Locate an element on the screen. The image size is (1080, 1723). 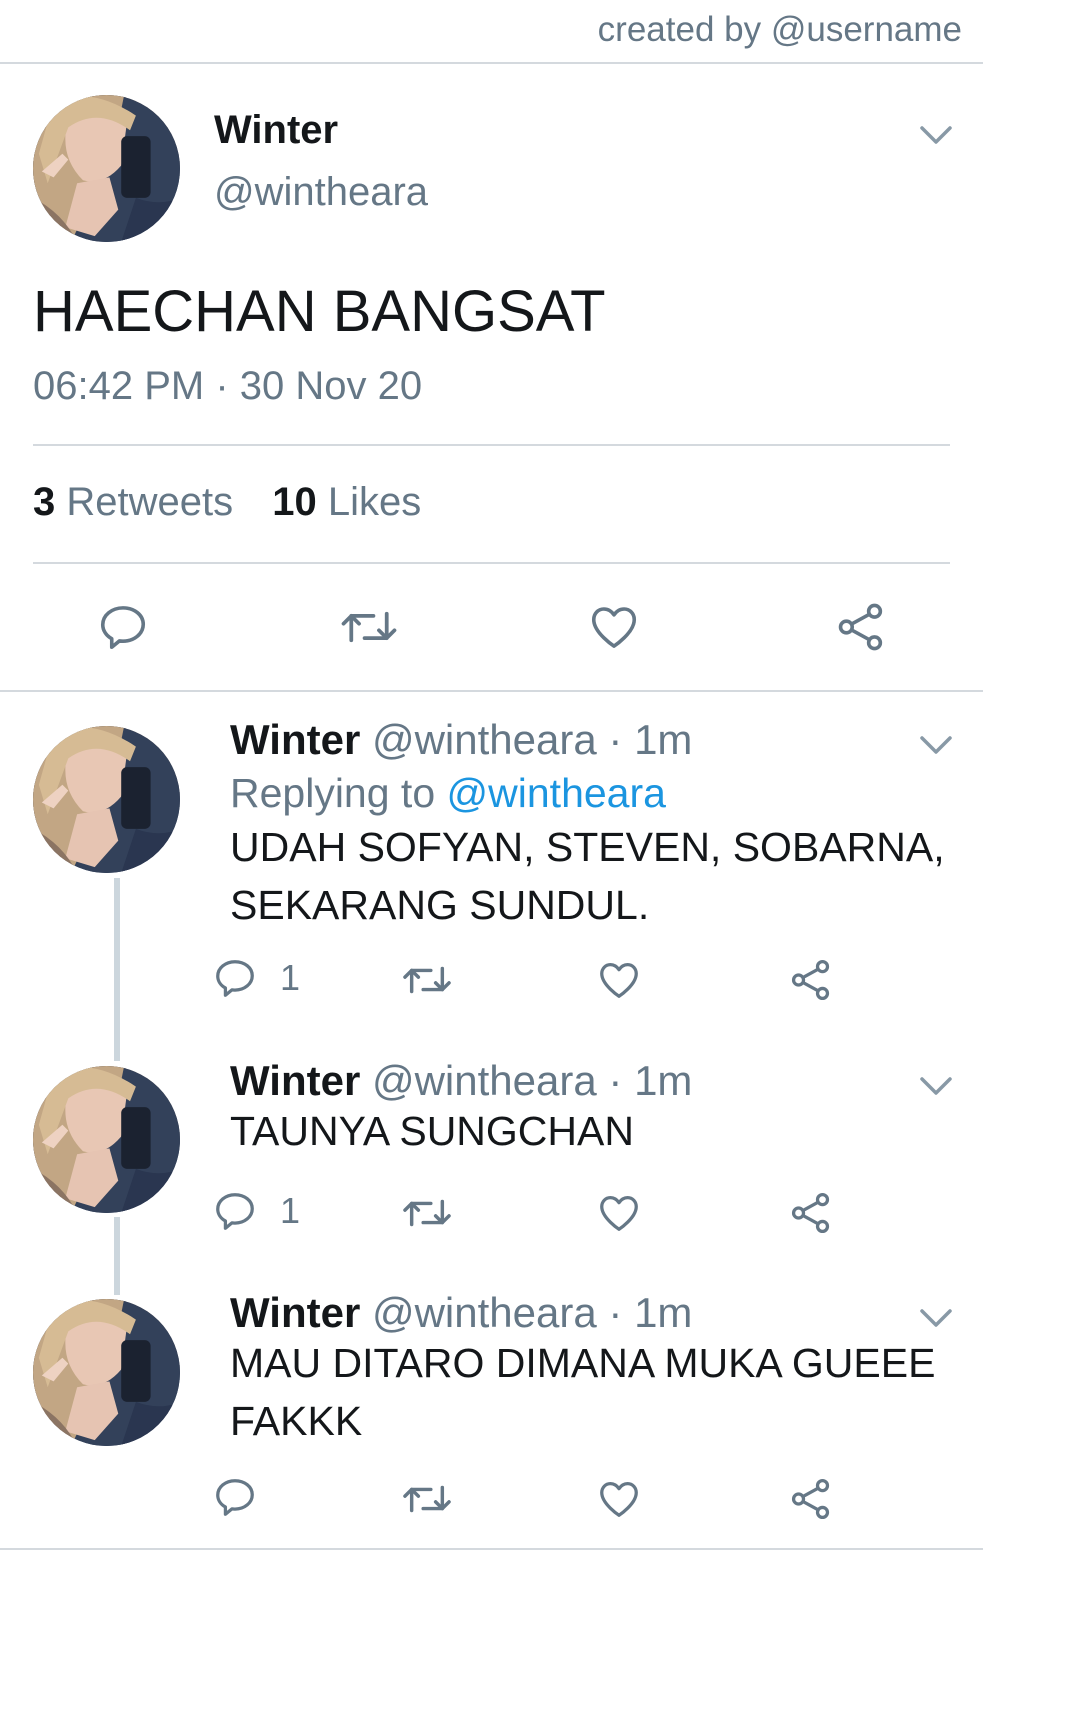
likes-label: Likes is located at coordinates (374, 502).